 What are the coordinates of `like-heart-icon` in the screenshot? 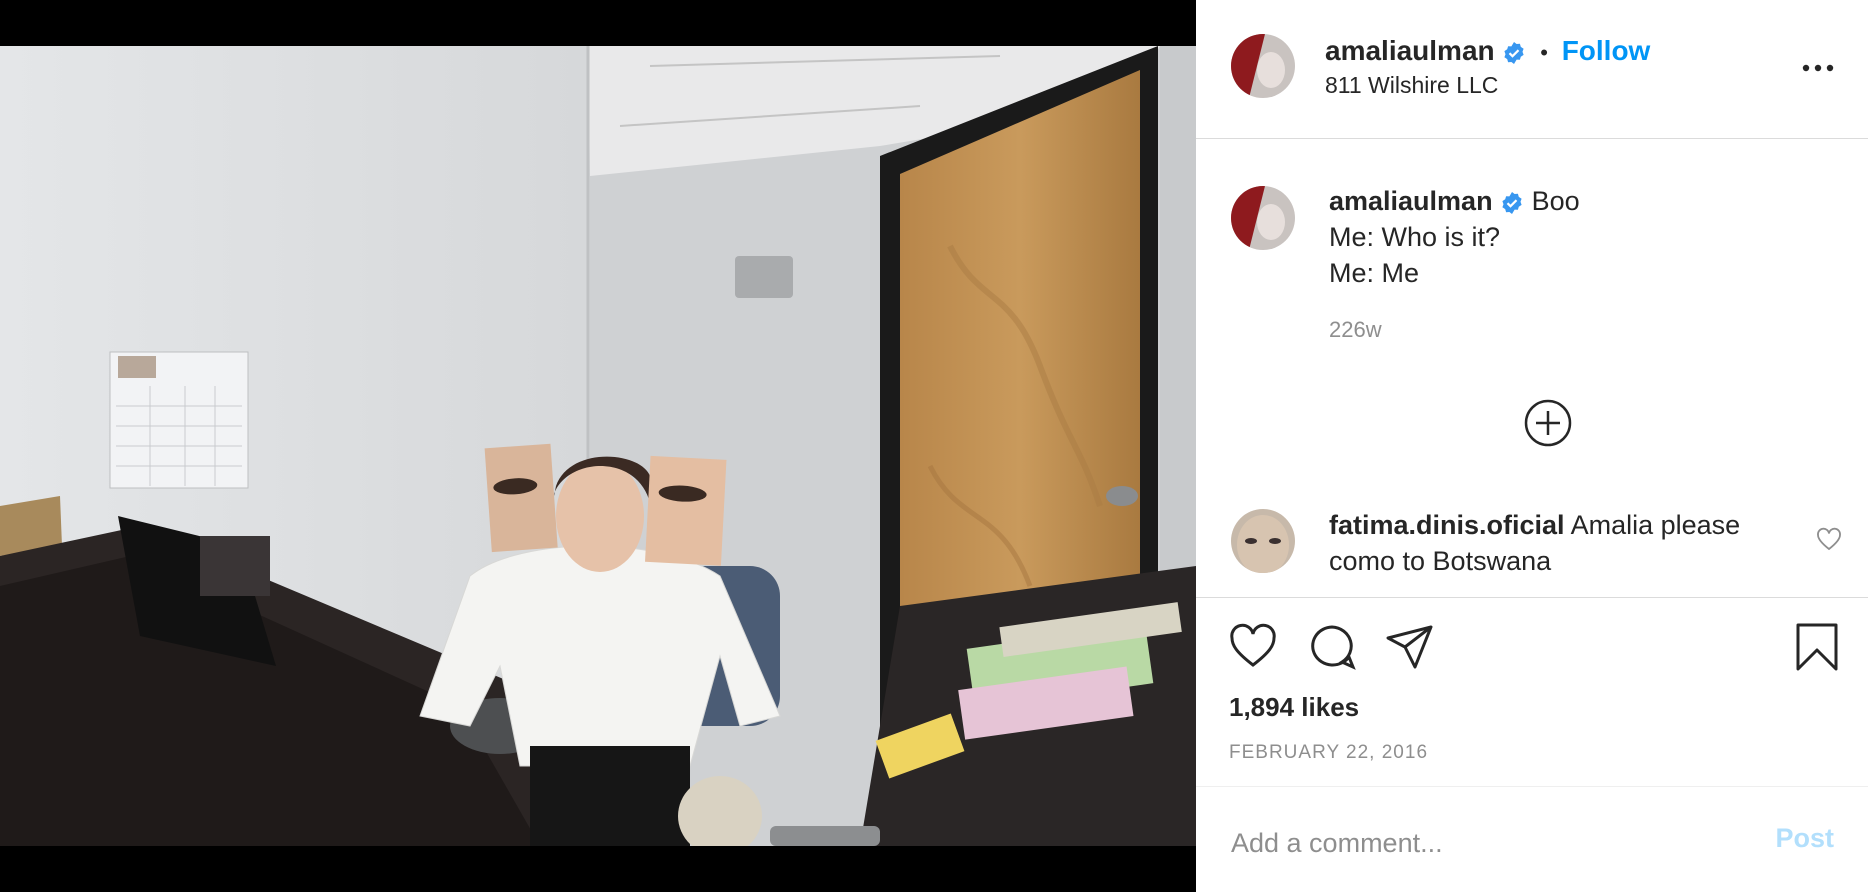 It's located at (1253, 647).